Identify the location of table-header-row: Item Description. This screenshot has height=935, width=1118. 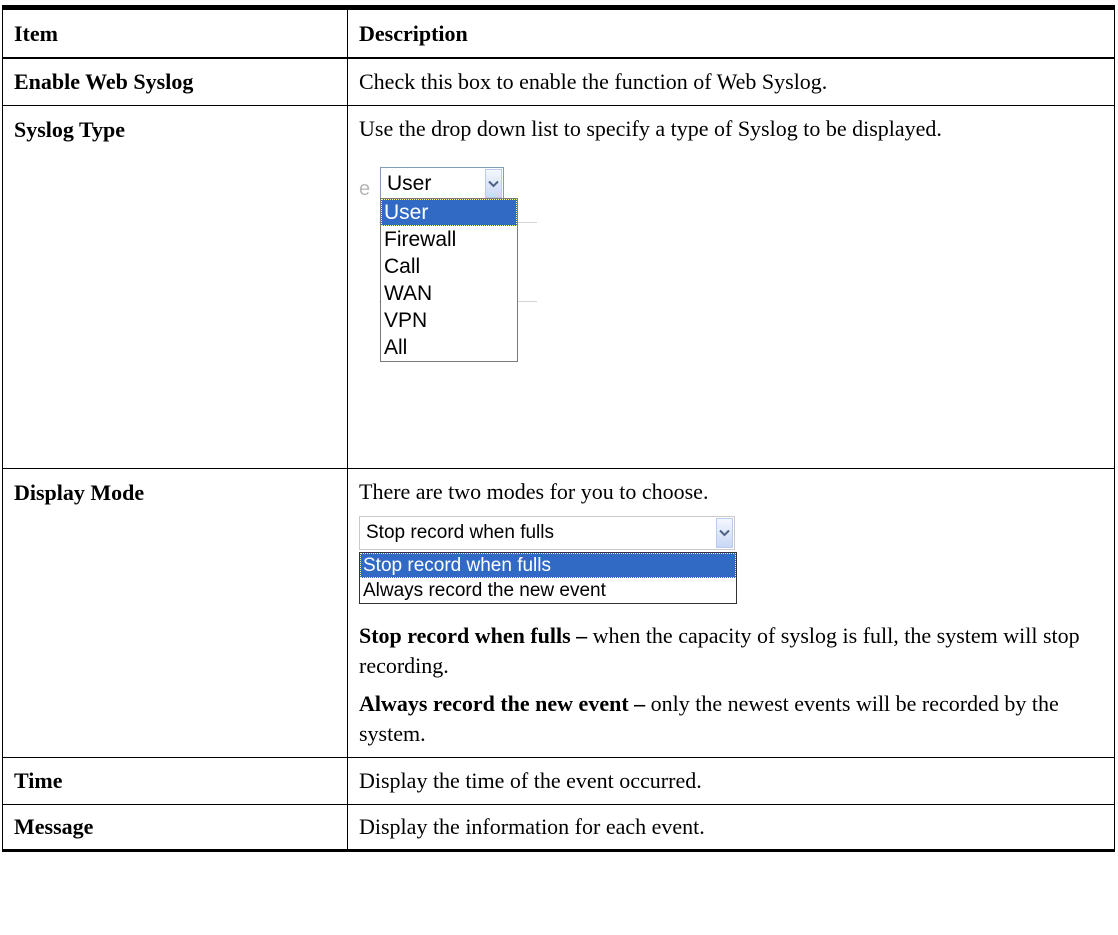
(558, 32).